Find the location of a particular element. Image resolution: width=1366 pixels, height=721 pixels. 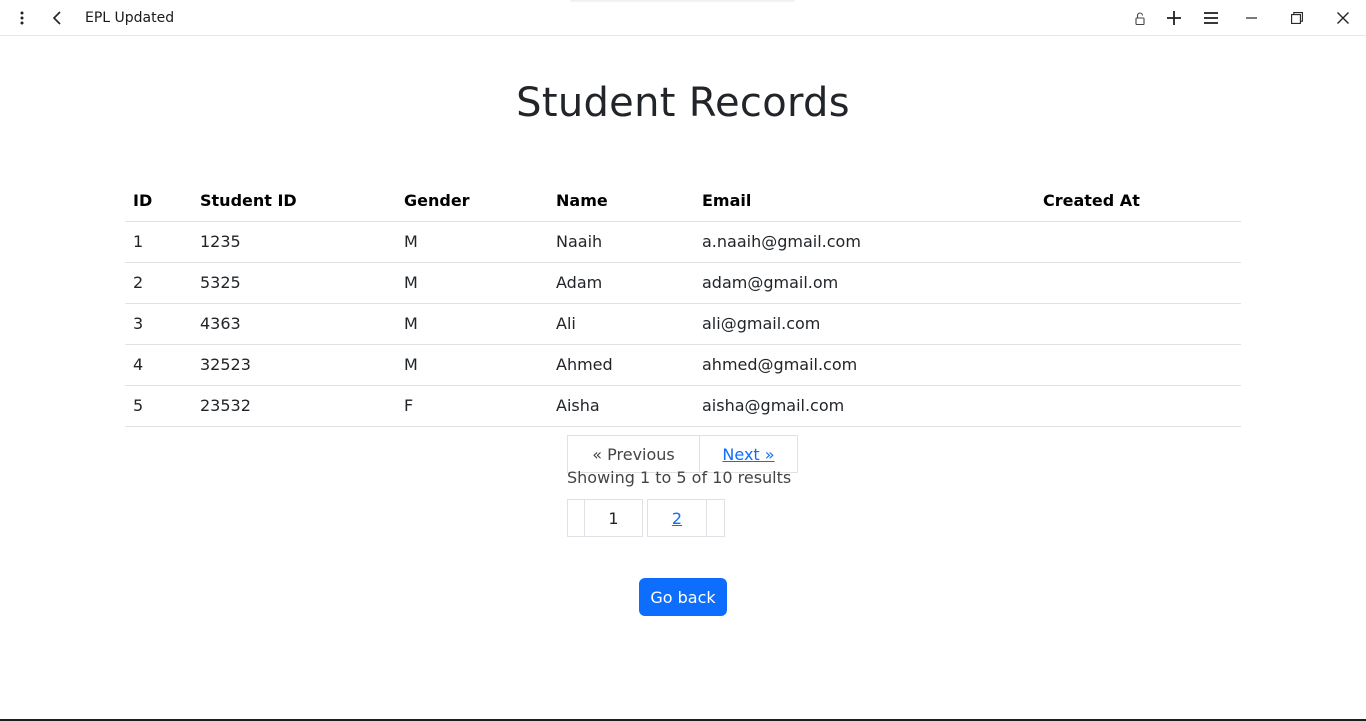

cell-email: adam@gmail.om is located at coordinates (864, 283).